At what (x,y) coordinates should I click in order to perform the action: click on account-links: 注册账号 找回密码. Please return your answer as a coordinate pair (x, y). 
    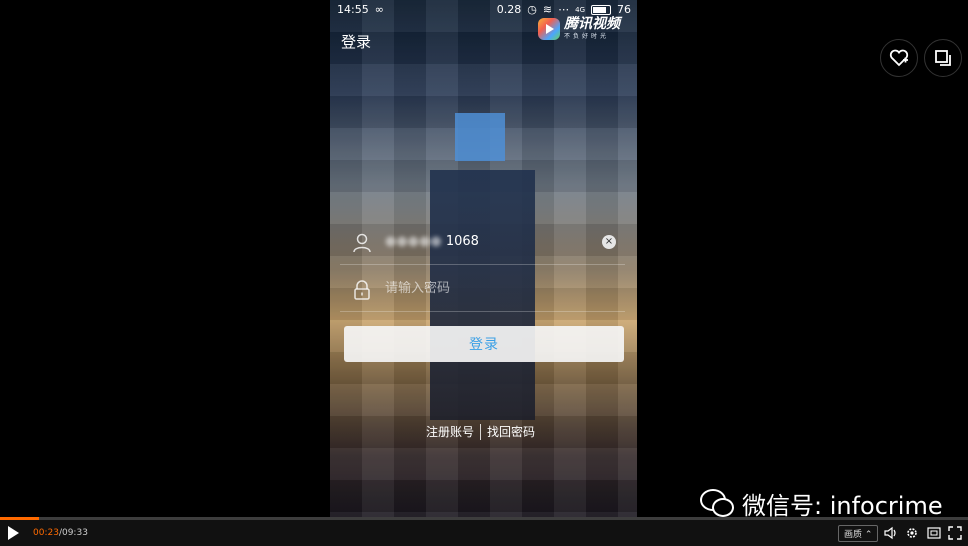
    Looking at the image, I should click on (480, 431).